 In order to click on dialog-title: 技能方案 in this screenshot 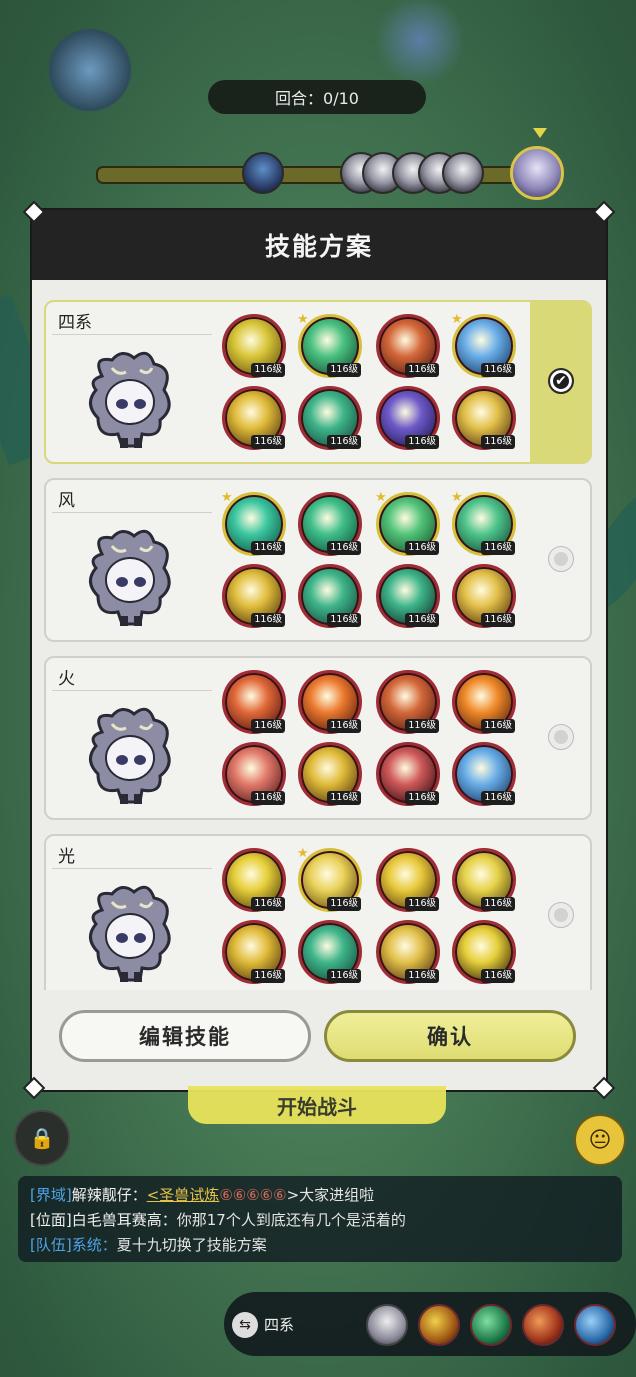, I will do `click(319, 245)`.